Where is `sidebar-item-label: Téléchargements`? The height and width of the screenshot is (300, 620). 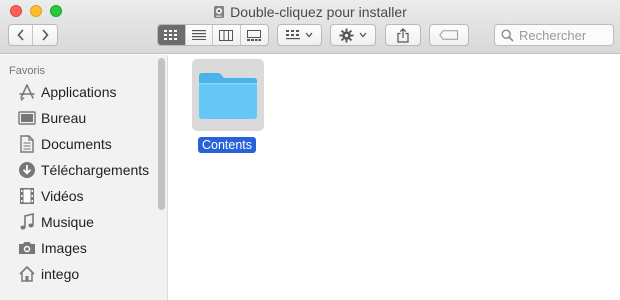
sidebar-item-label: Téléchargements is located at coordinates (95, 170).